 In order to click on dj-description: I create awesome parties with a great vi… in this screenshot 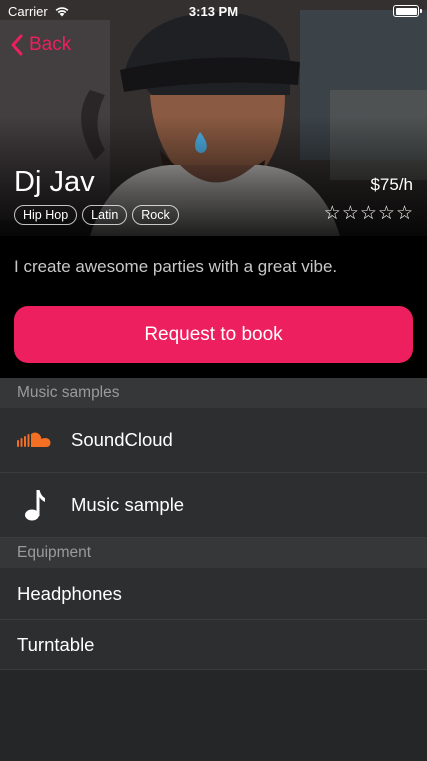, I will do `click(176, 266)`.